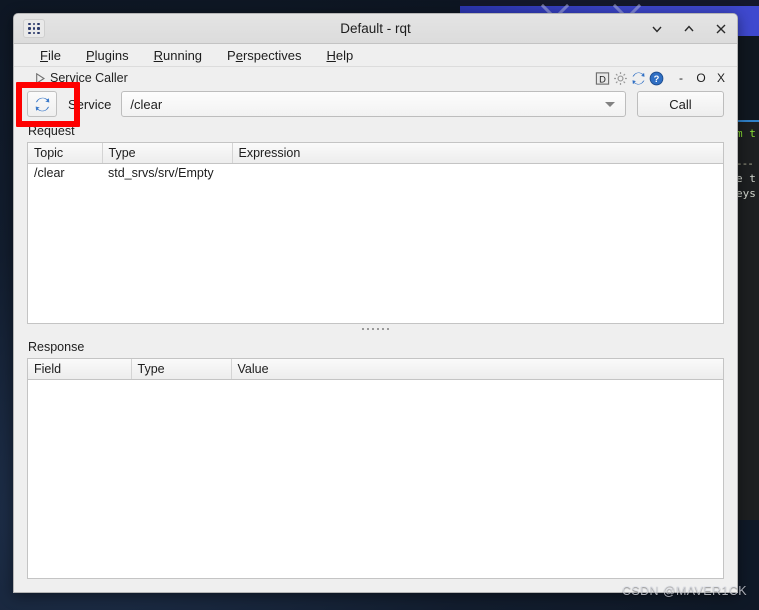 The width and height of the screenshot is (759, 610). I want to click on terminal-line: eys, so click(746, 193).